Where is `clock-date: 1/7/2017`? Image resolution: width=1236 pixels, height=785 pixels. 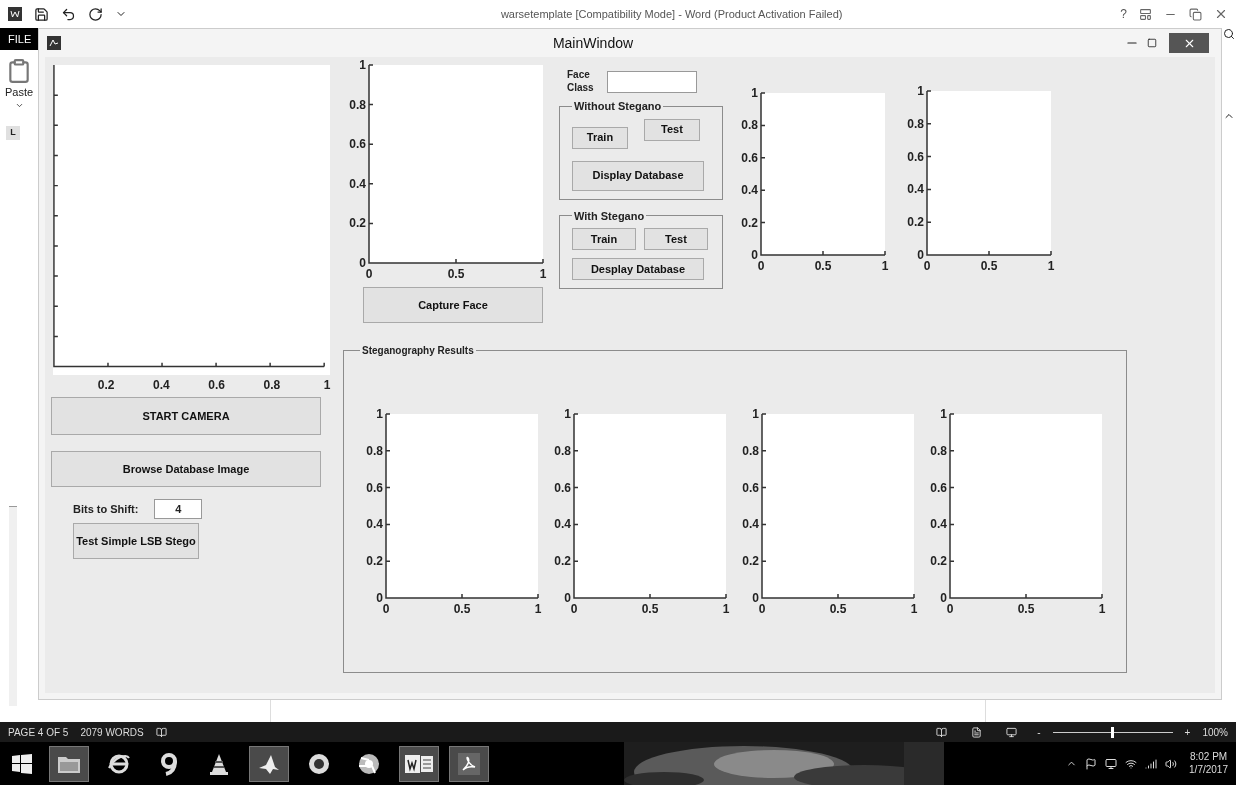 clock-date: 1/7/2017 is located at coordinates (1208, 769).